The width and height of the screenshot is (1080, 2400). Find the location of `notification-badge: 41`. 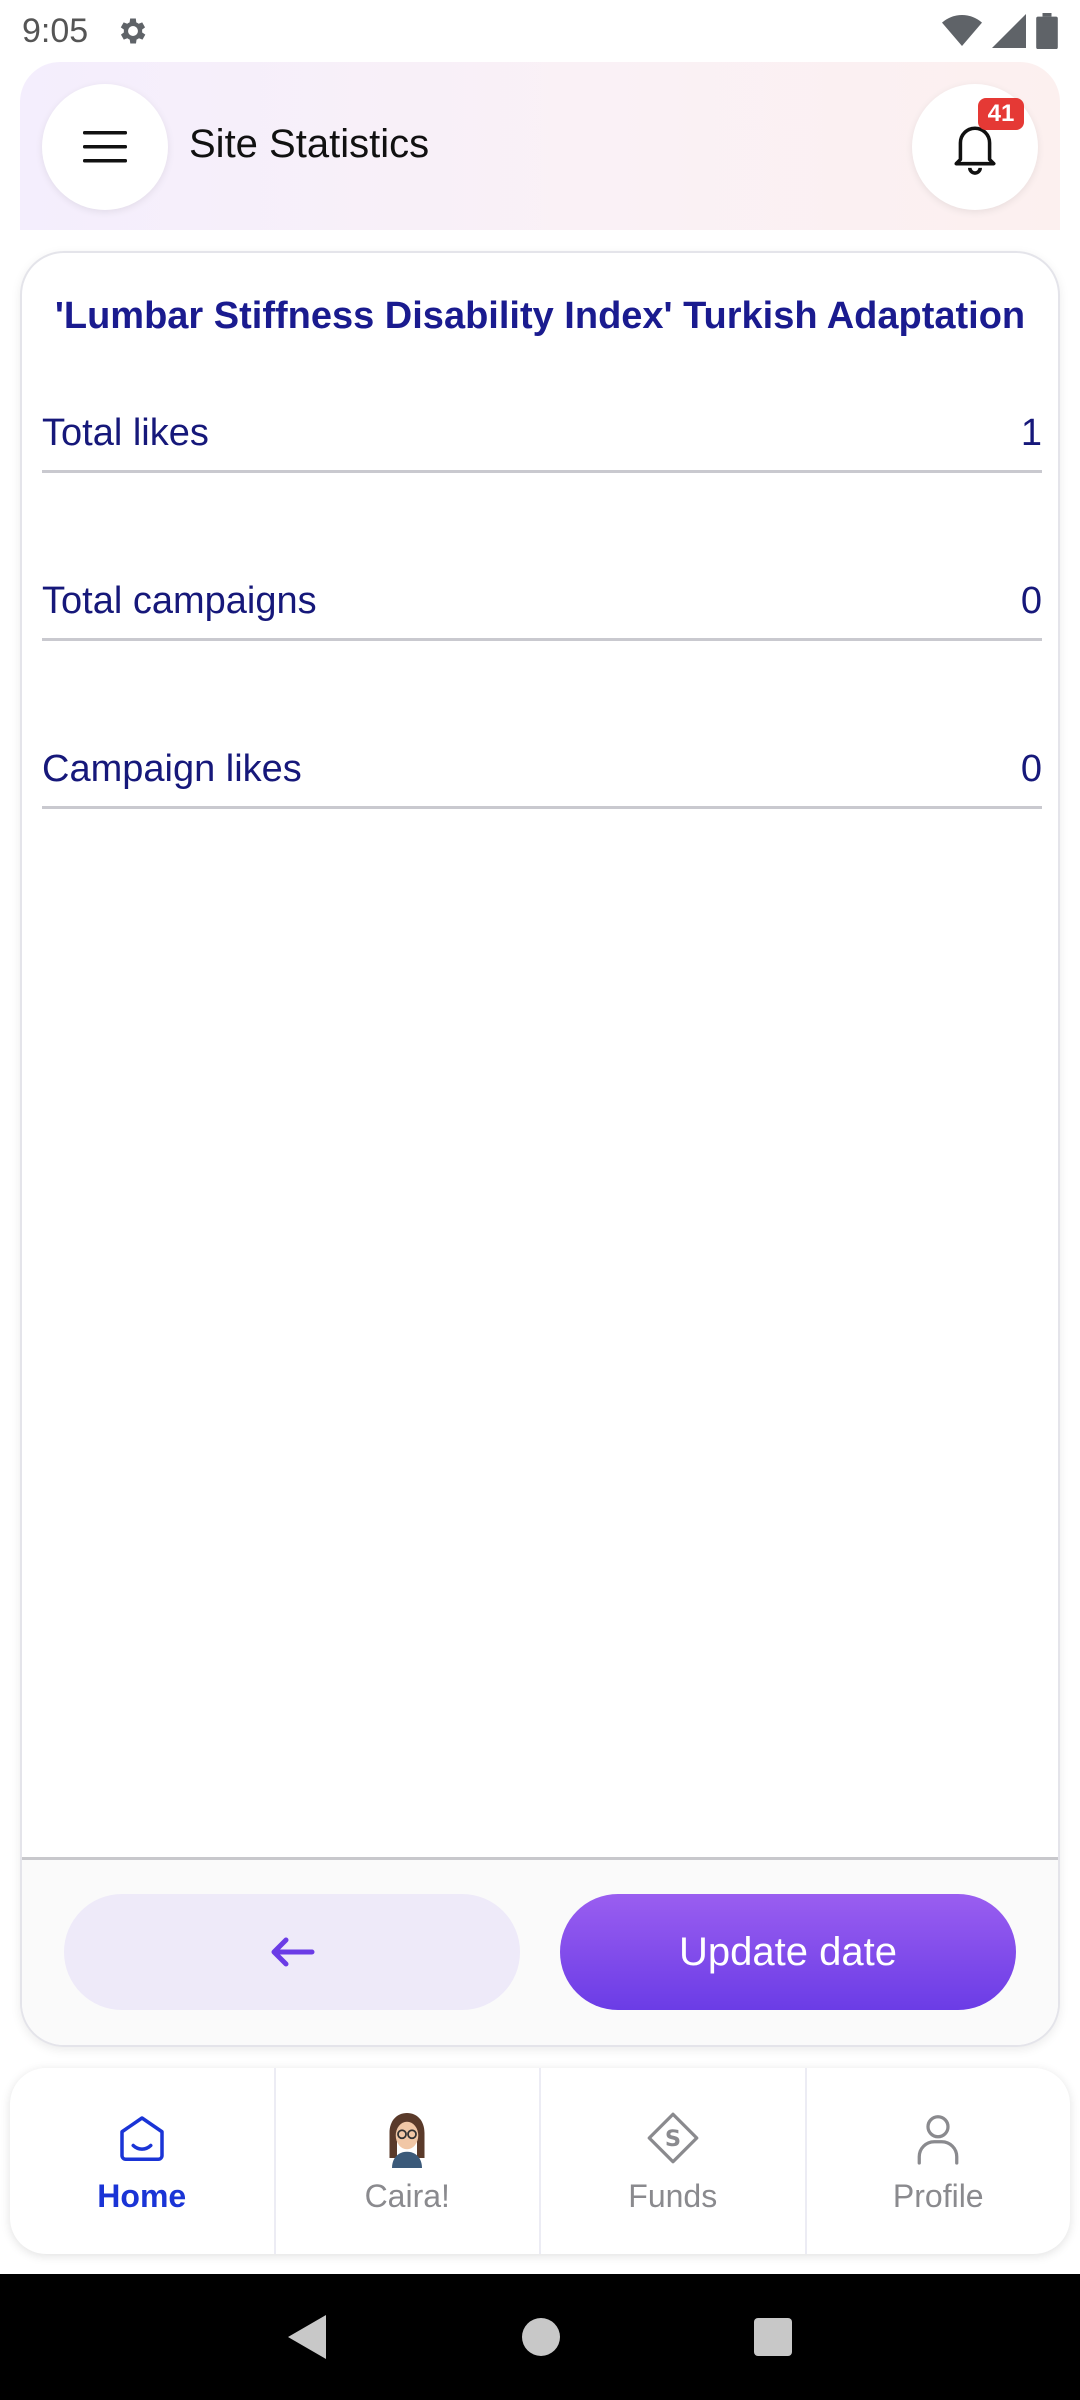

notification-badge: 41 is located at coordinates (1001, 114).